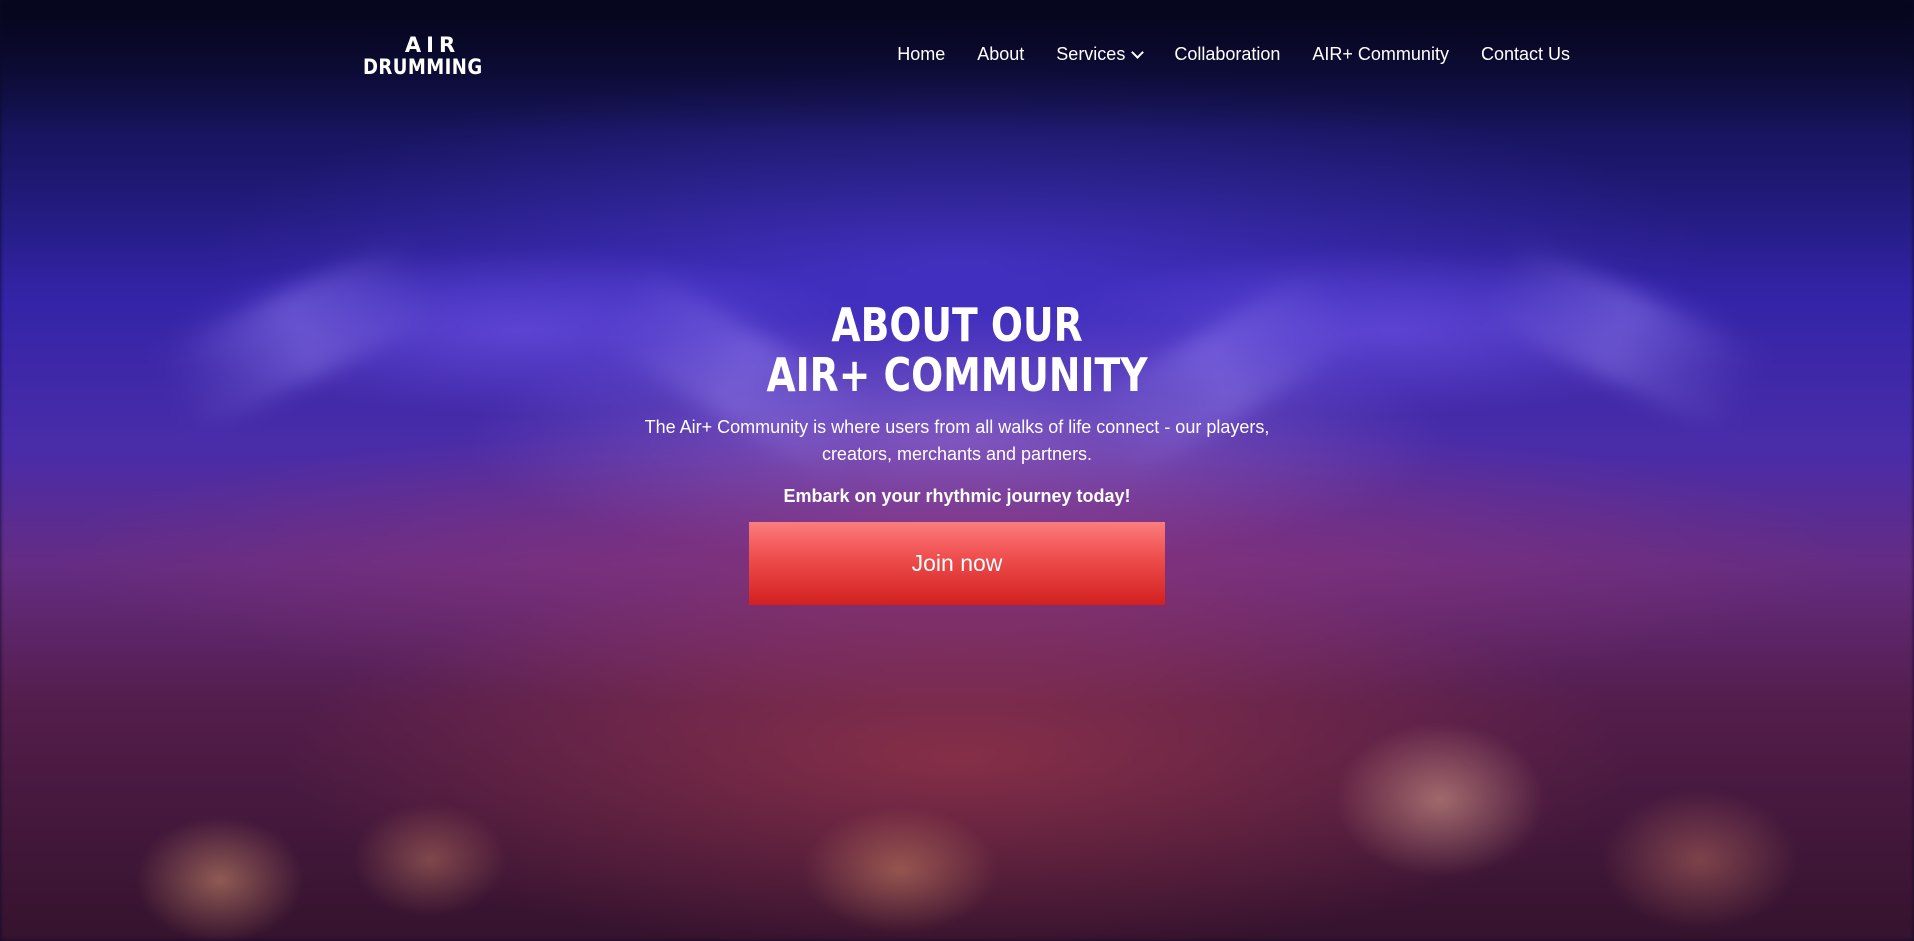 The height and width of the screenshot is (941, 1914). What do you see at coordinates (432, 45) in the screenshot?
I see `logo-line-1: AIR` at bounding box center [432, 45].